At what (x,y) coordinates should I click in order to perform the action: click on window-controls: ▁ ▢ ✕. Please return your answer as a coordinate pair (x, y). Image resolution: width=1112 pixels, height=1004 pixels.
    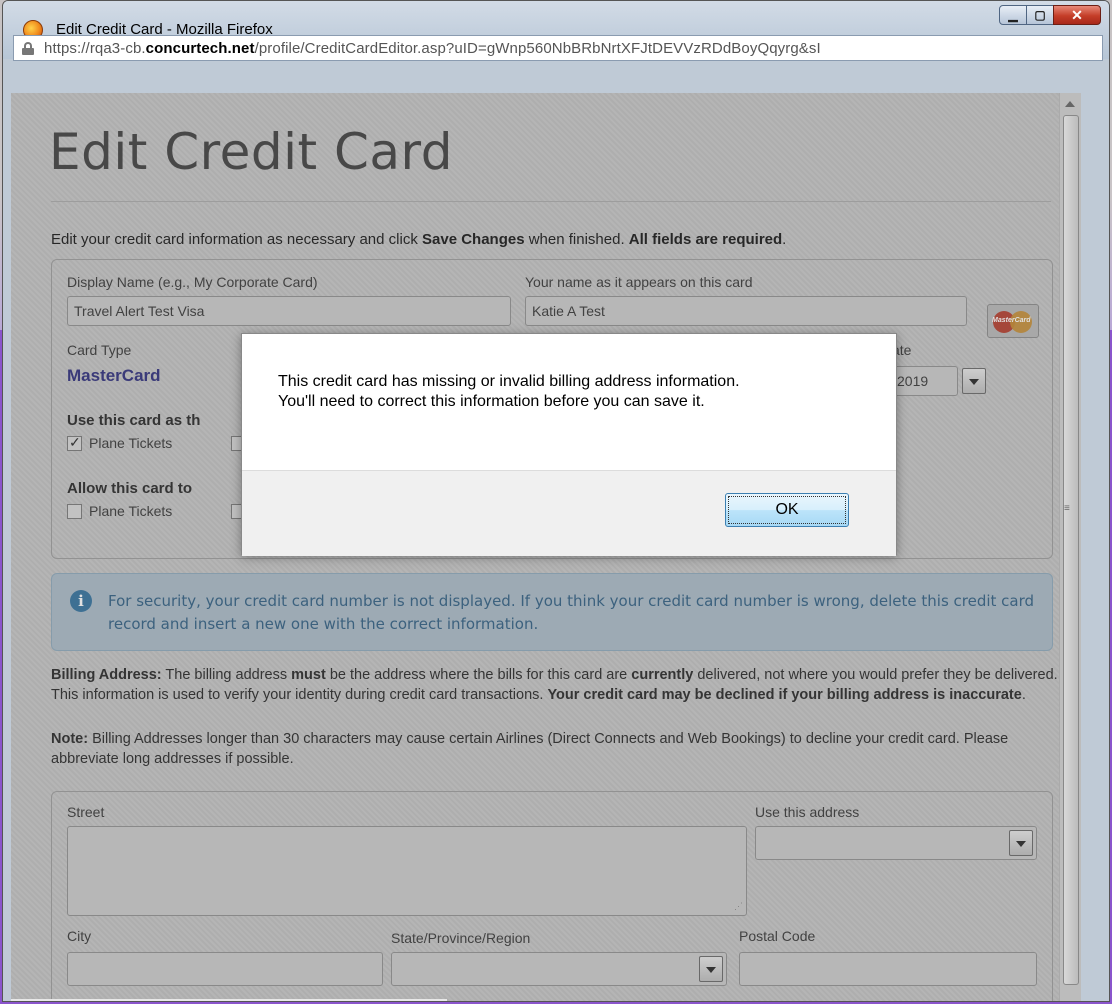
    Looking at the image, I should click on (1050, 15).